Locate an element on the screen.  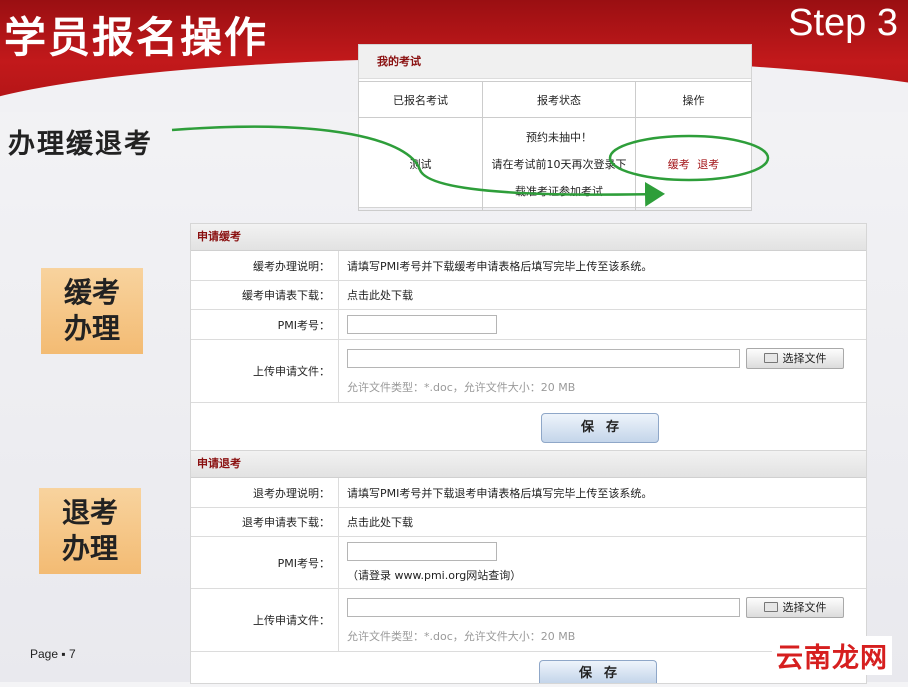
annotation-overlay is located at coordinates (470, 166).